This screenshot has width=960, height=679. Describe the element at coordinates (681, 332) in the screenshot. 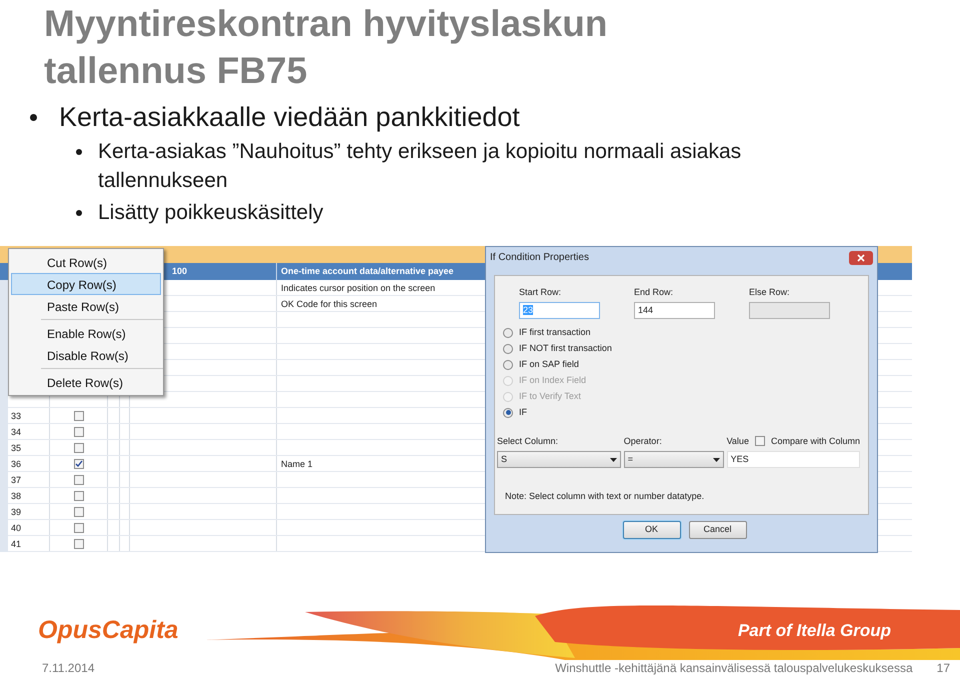

I see `radio-option: IF first transaction` at that location.